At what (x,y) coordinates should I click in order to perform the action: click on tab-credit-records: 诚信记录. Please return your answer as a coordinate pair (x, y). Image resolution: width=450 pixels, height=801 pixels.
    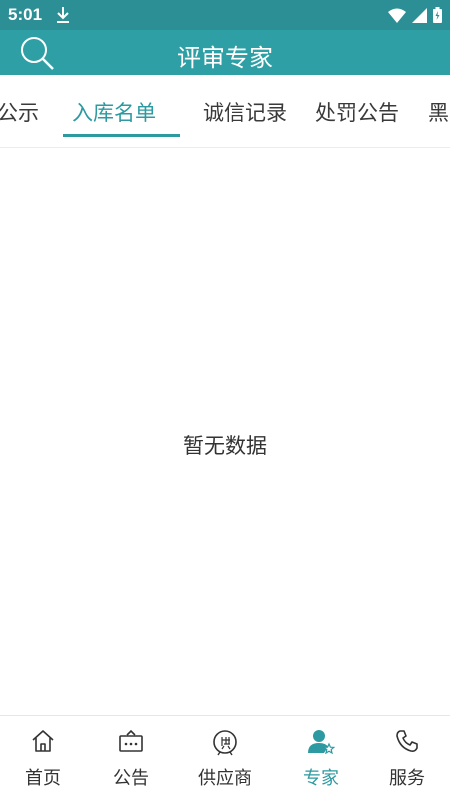
    Looking at the image, I should click on (245, 112).